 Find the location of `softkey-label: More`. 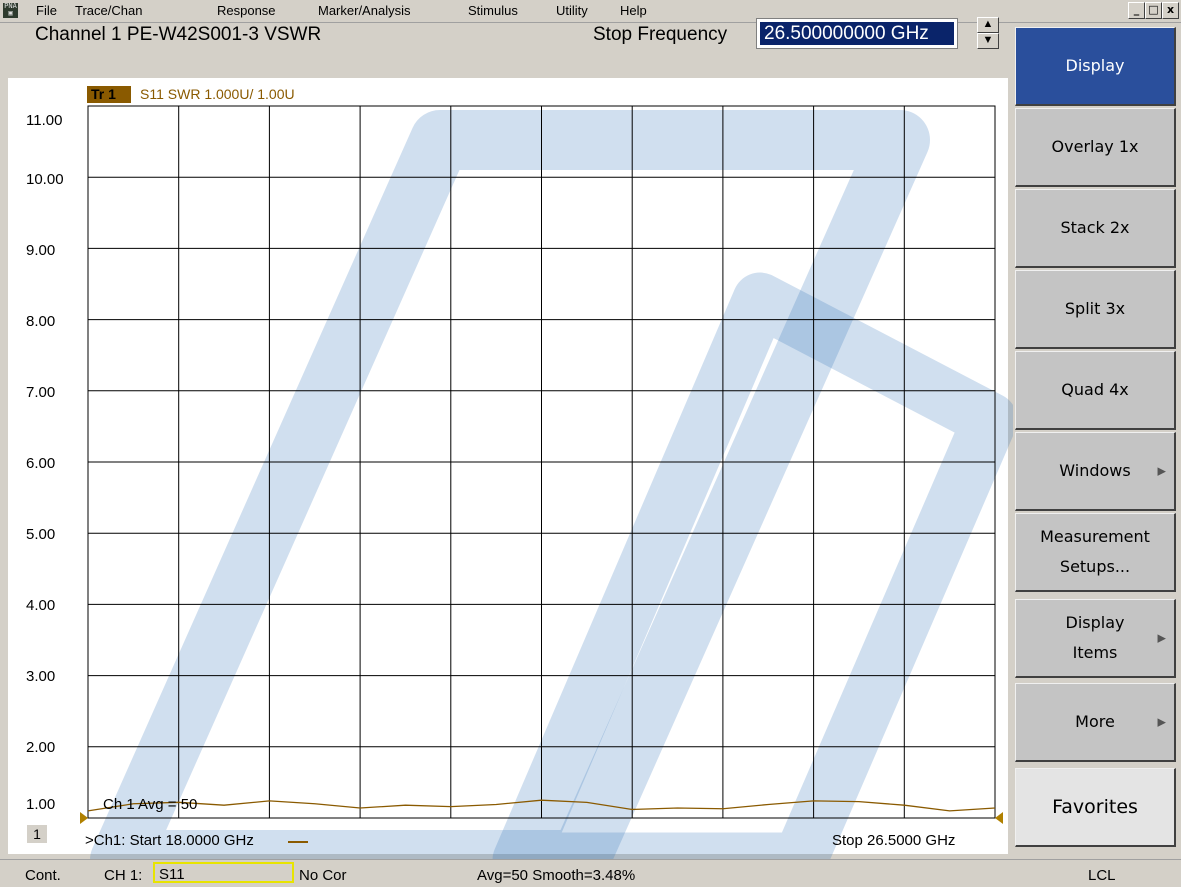

softkey-label: More is located at coordinates (1095, 721).